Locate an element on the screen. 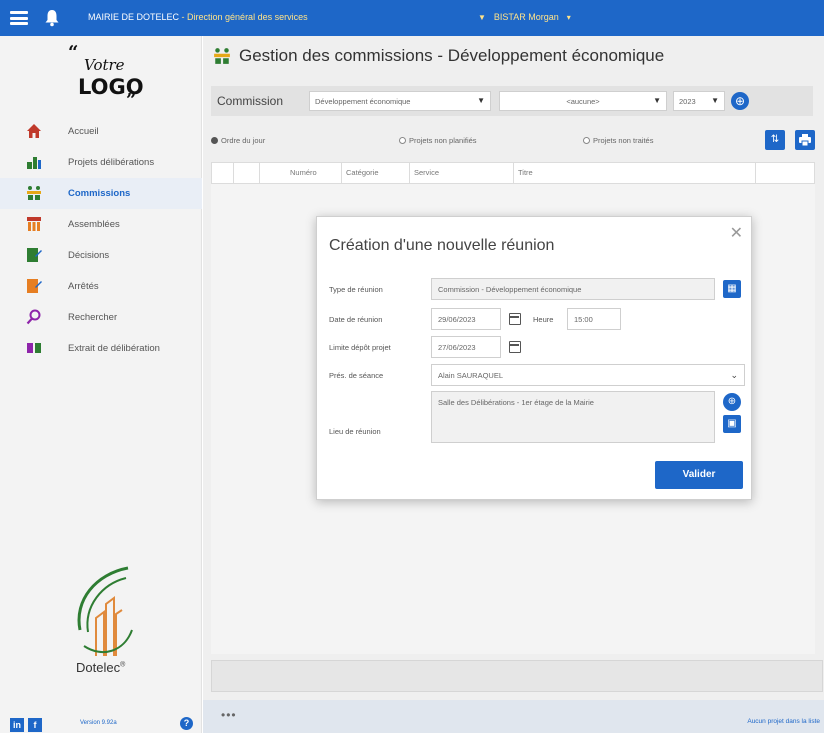 The height and width of the screenshot is (733, 824). version-link: Version 9.92a is located at coordinates (98, 723).